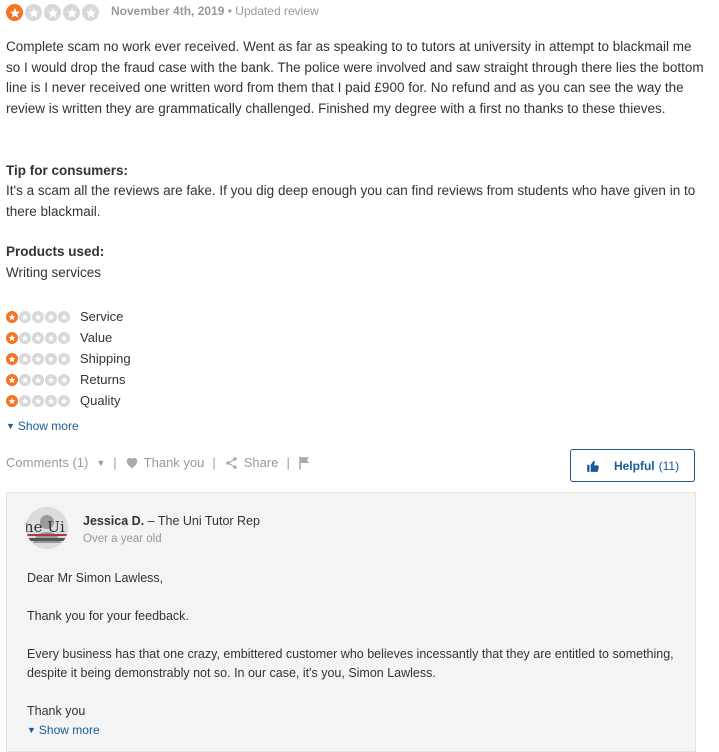 The height and width of the screenshot is (752, 719). Describe the element at coordinates (56, 711) in the screenshot. I see `reply-paragraph: Thank you` at that location.